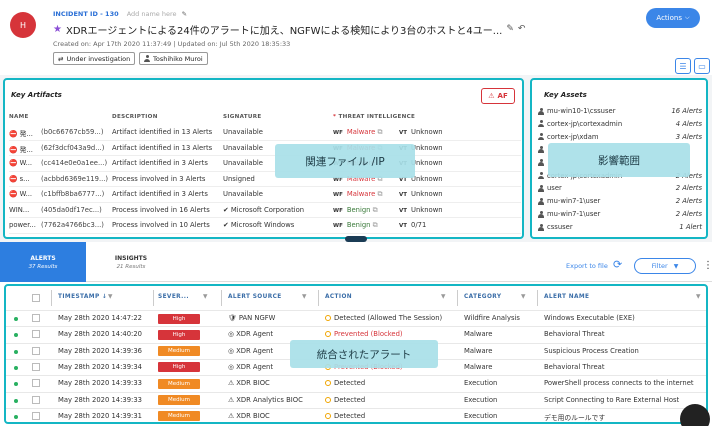 This screenshot has height=426, width=712. Describe the element at coordinates (695, 415) in the screenshot. I see `chat-bubble-icon` at that location.